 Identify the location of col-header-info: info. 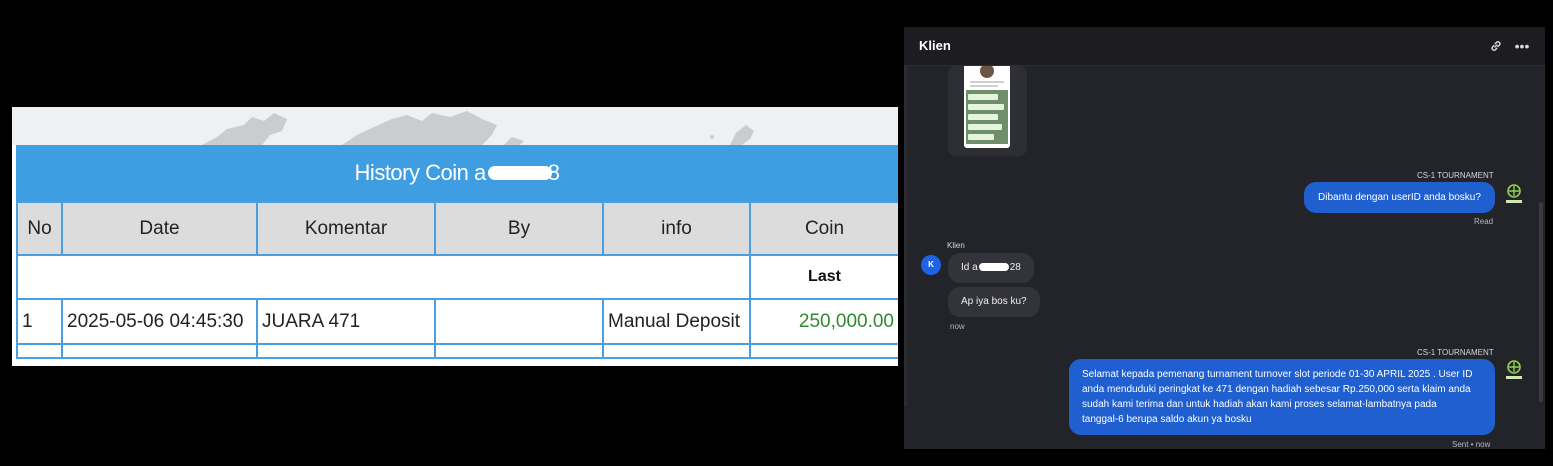
(676, 228).